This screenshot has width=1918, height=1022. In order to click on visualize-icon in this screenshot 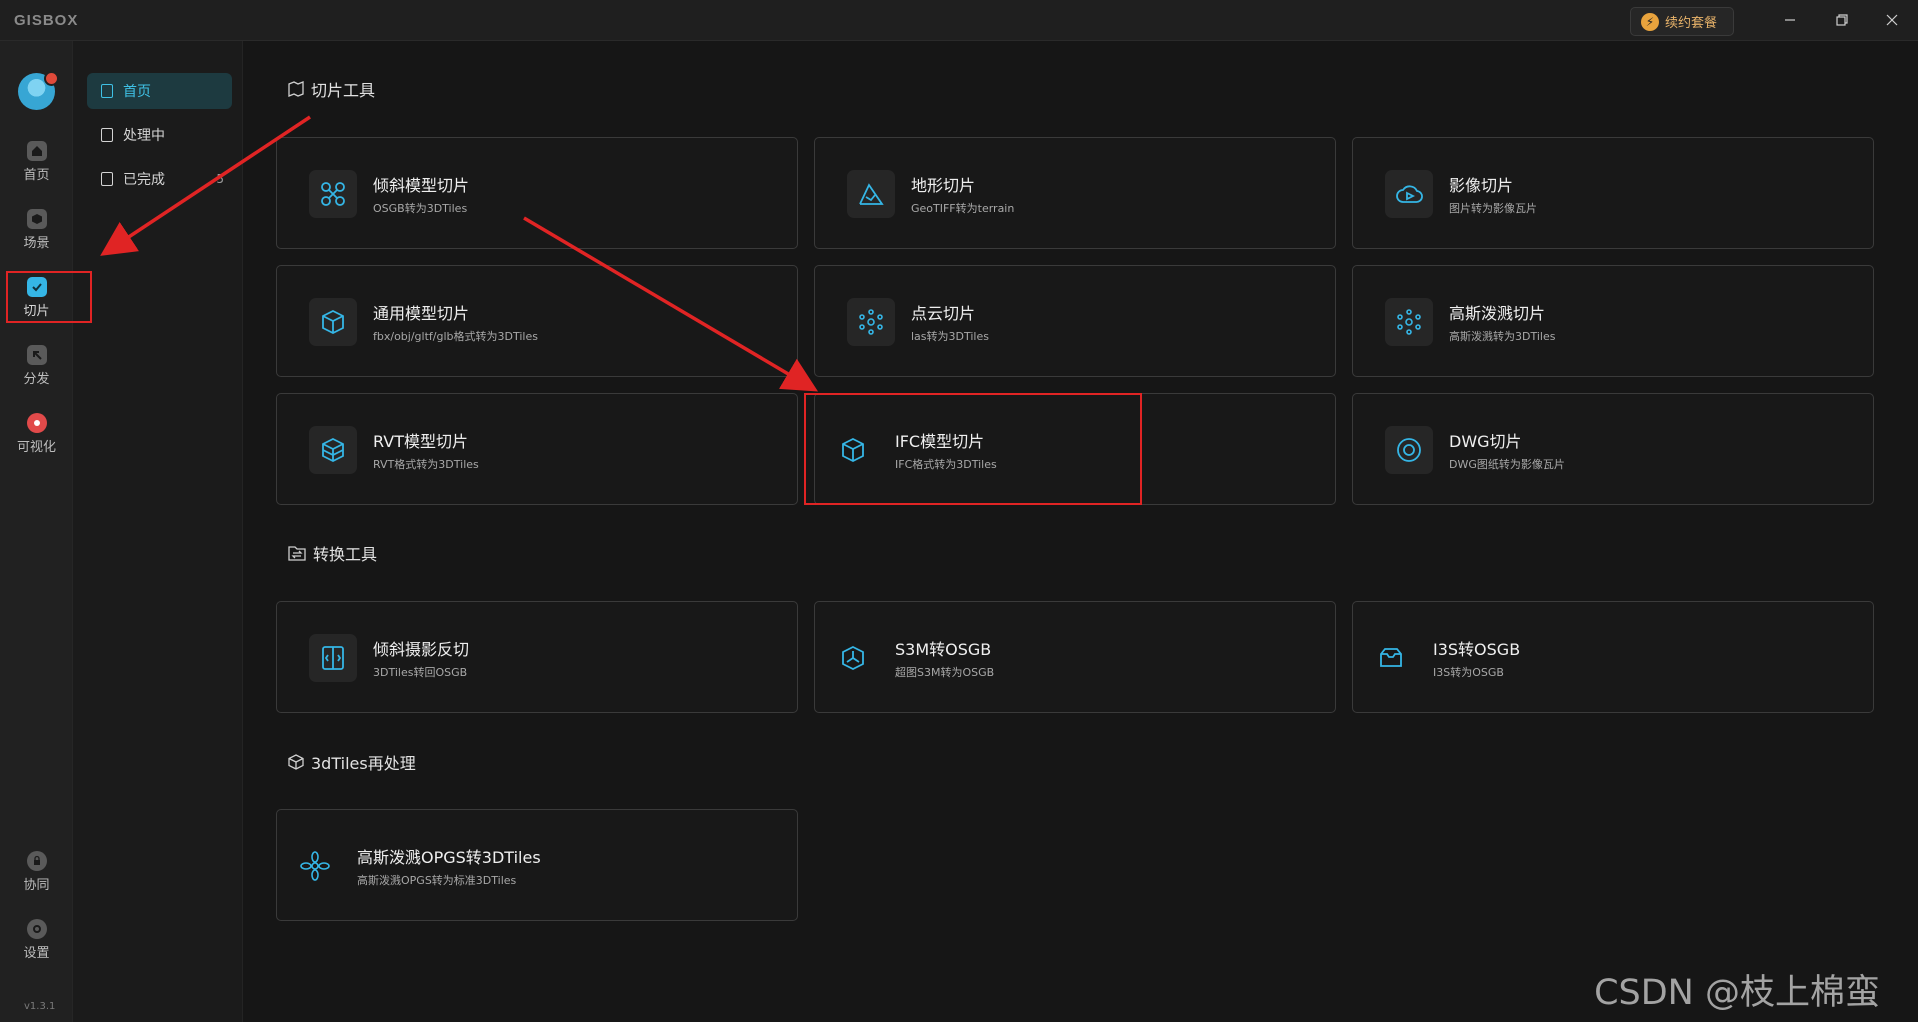, I will do `click(36, 423)`.